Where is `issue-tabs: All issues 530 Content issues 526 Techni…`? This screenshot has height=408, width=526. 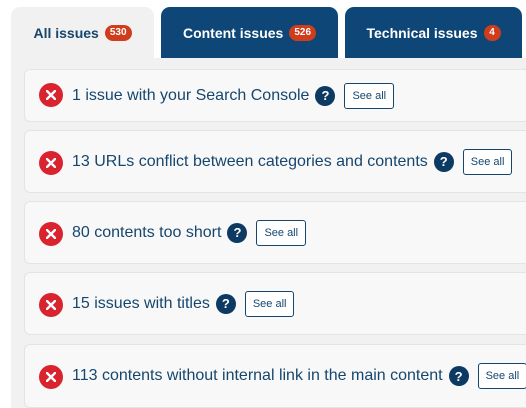
issue-tabs: All issues 530 Content issues 526 Techni… is located at coordinates (263, 29).